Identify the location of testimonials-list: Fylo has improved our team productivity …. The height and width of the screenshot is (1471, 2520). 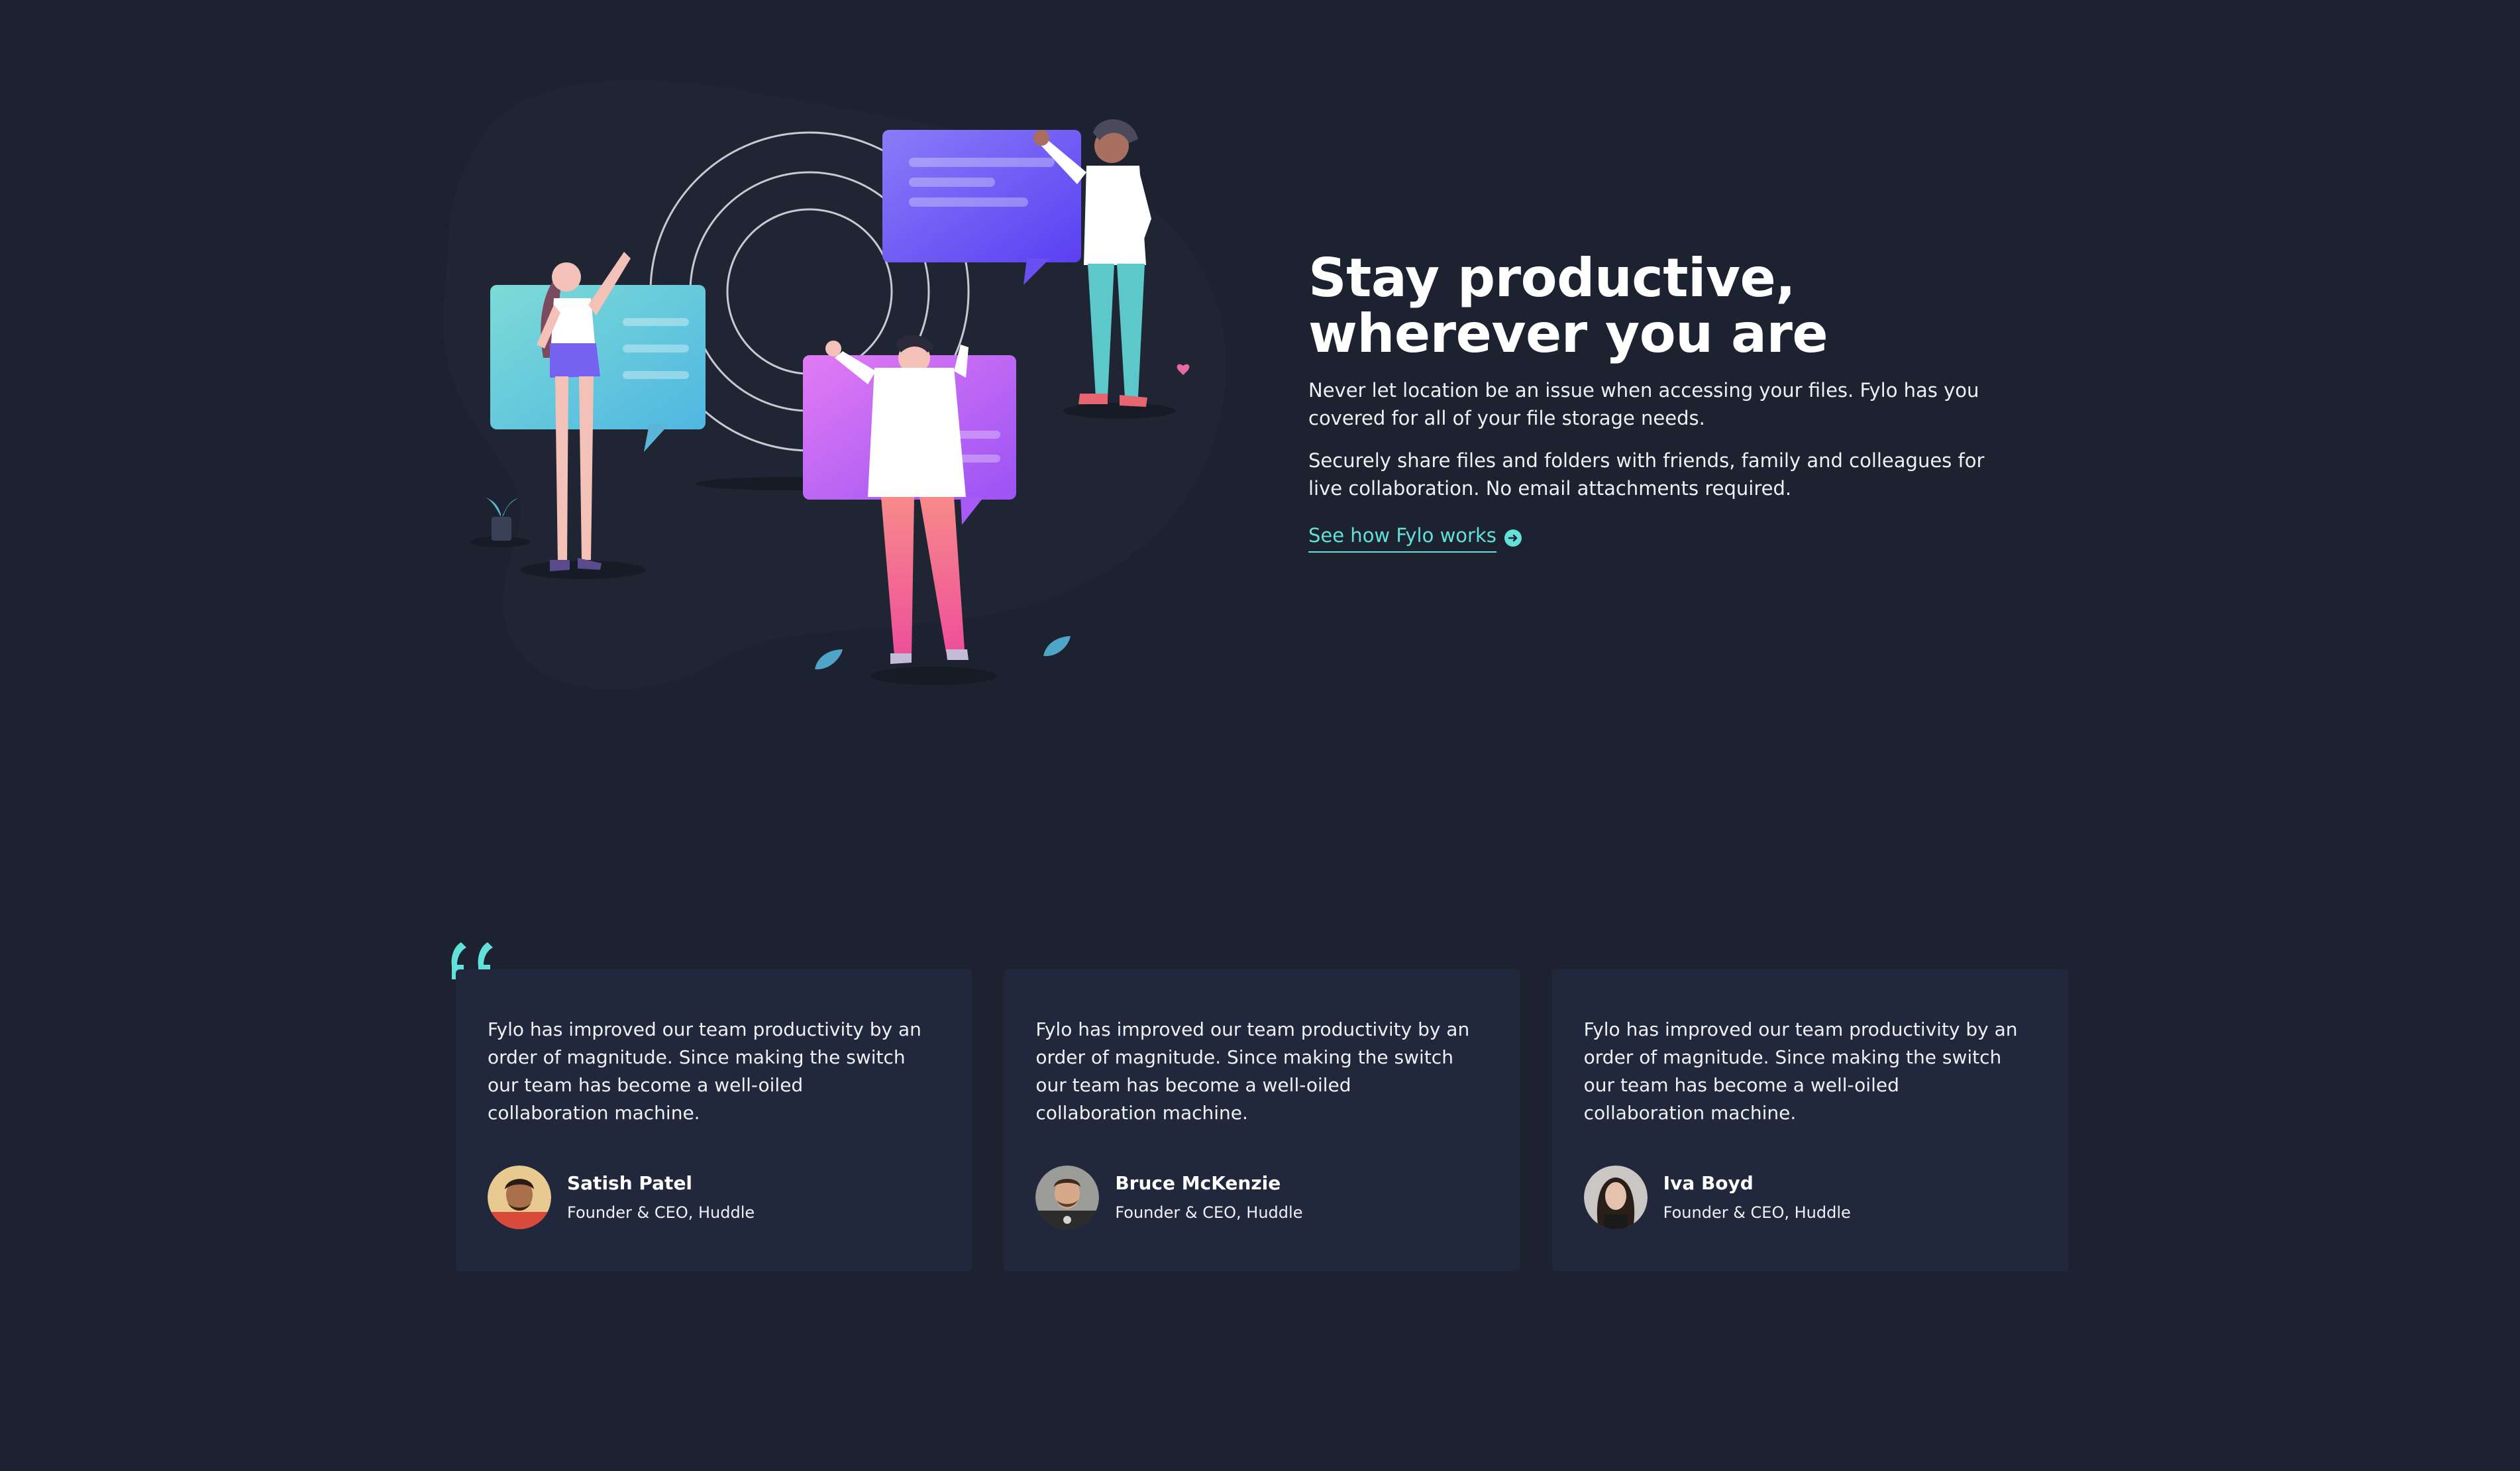
(1262, 1120).